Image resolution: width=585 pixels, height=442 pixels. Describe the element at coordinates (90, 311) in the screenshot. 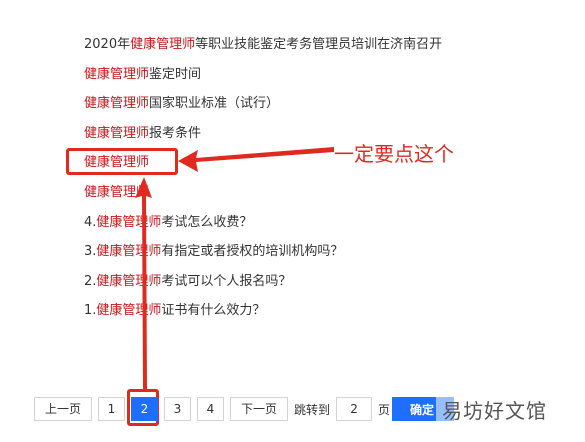

I see `result-text: 1.` at that location.